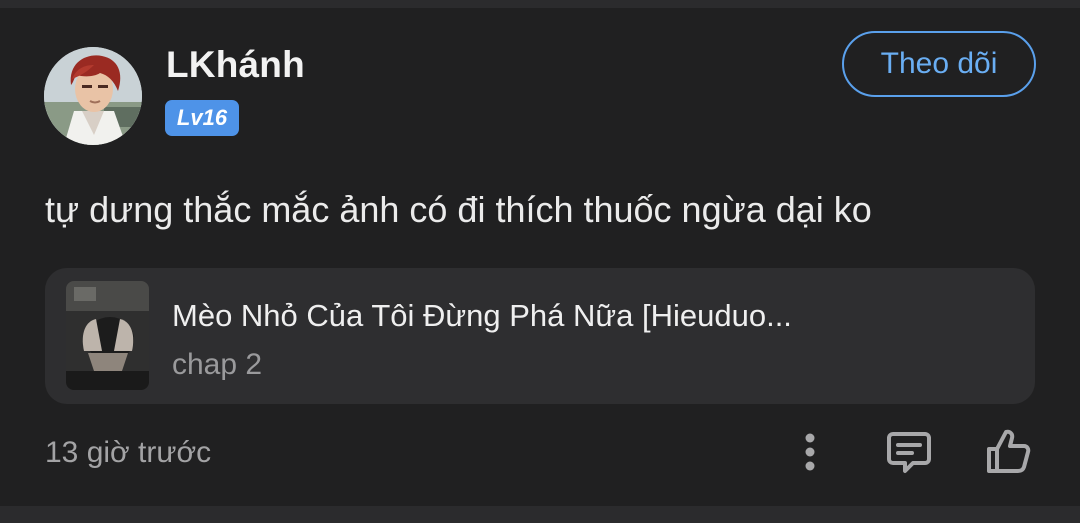 The width and height of the screenshot is (1080, 523). Describe the element at coordinates (810, 452) in the screenshot. I see `more-vertical-icon` at that location.